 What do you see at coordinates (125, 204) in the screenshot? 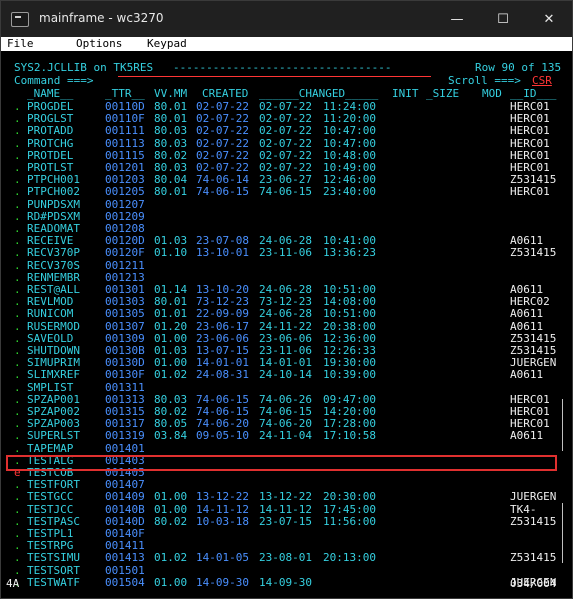
I see `row-ttr: 001207` at bounding box center [125, 204].